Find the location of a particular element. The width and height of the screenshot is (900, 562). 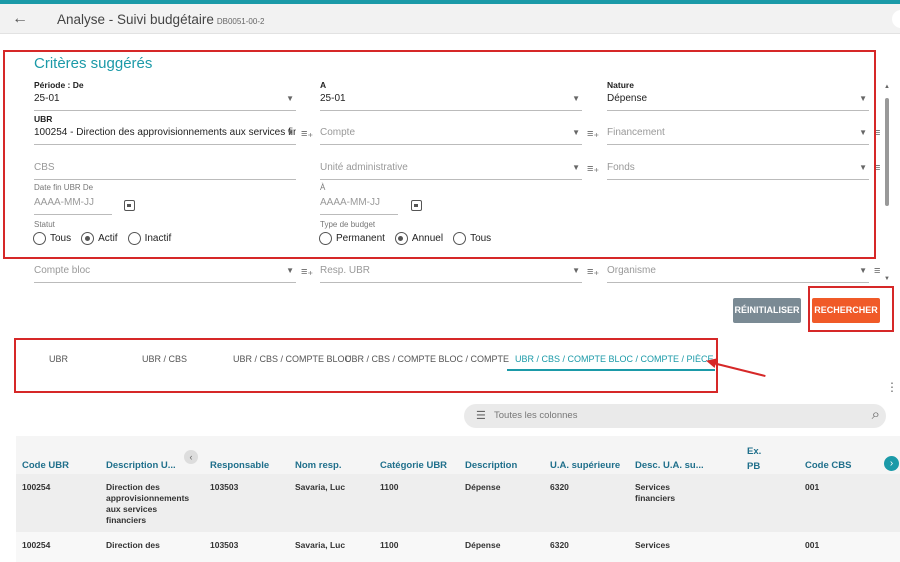

search-placeholder: Toutes les colonnes is located at coordinates (536, 415).